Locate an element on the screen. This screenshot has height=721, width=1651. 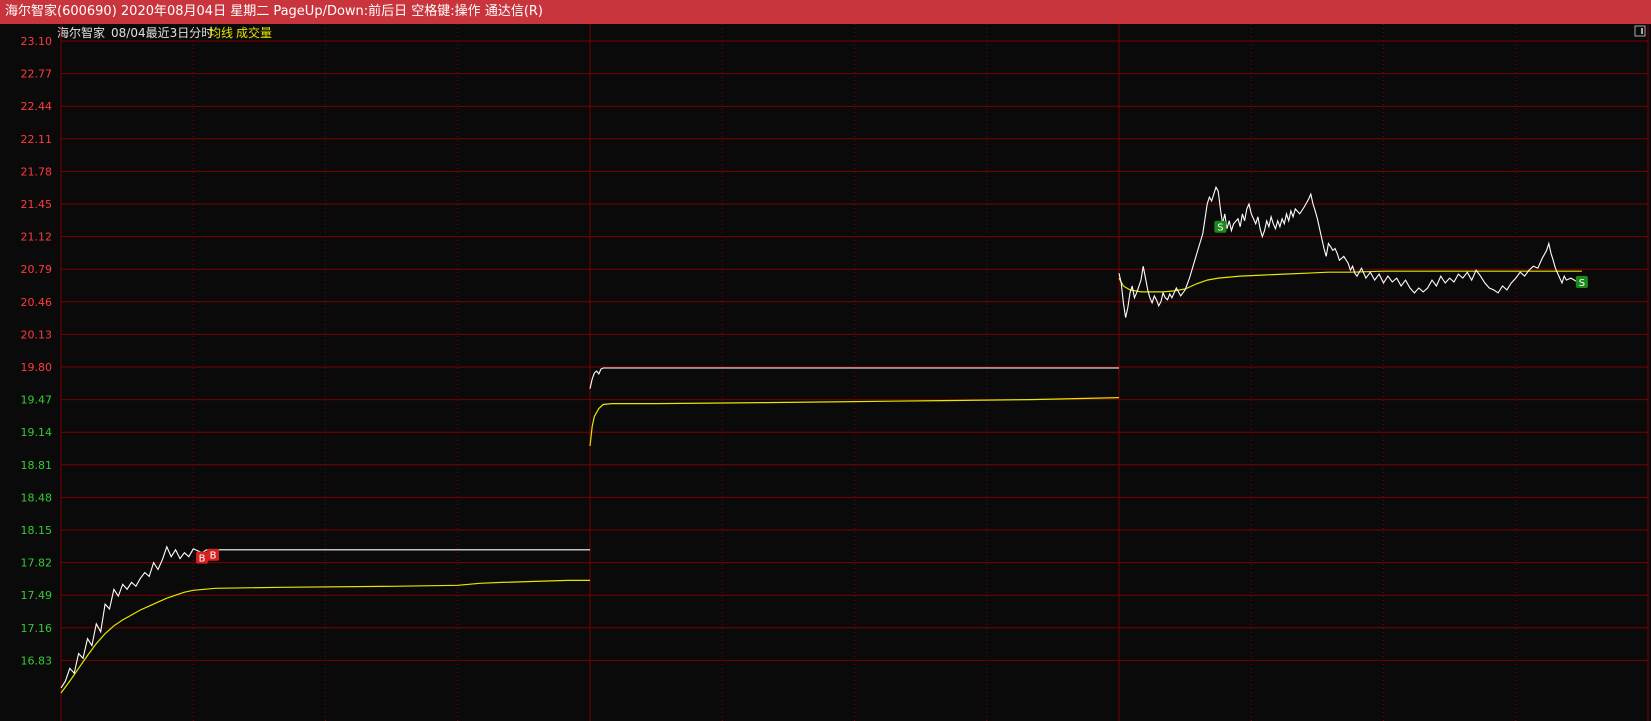
y-tick-label: 21.78 is located at coordinates (37, 171).